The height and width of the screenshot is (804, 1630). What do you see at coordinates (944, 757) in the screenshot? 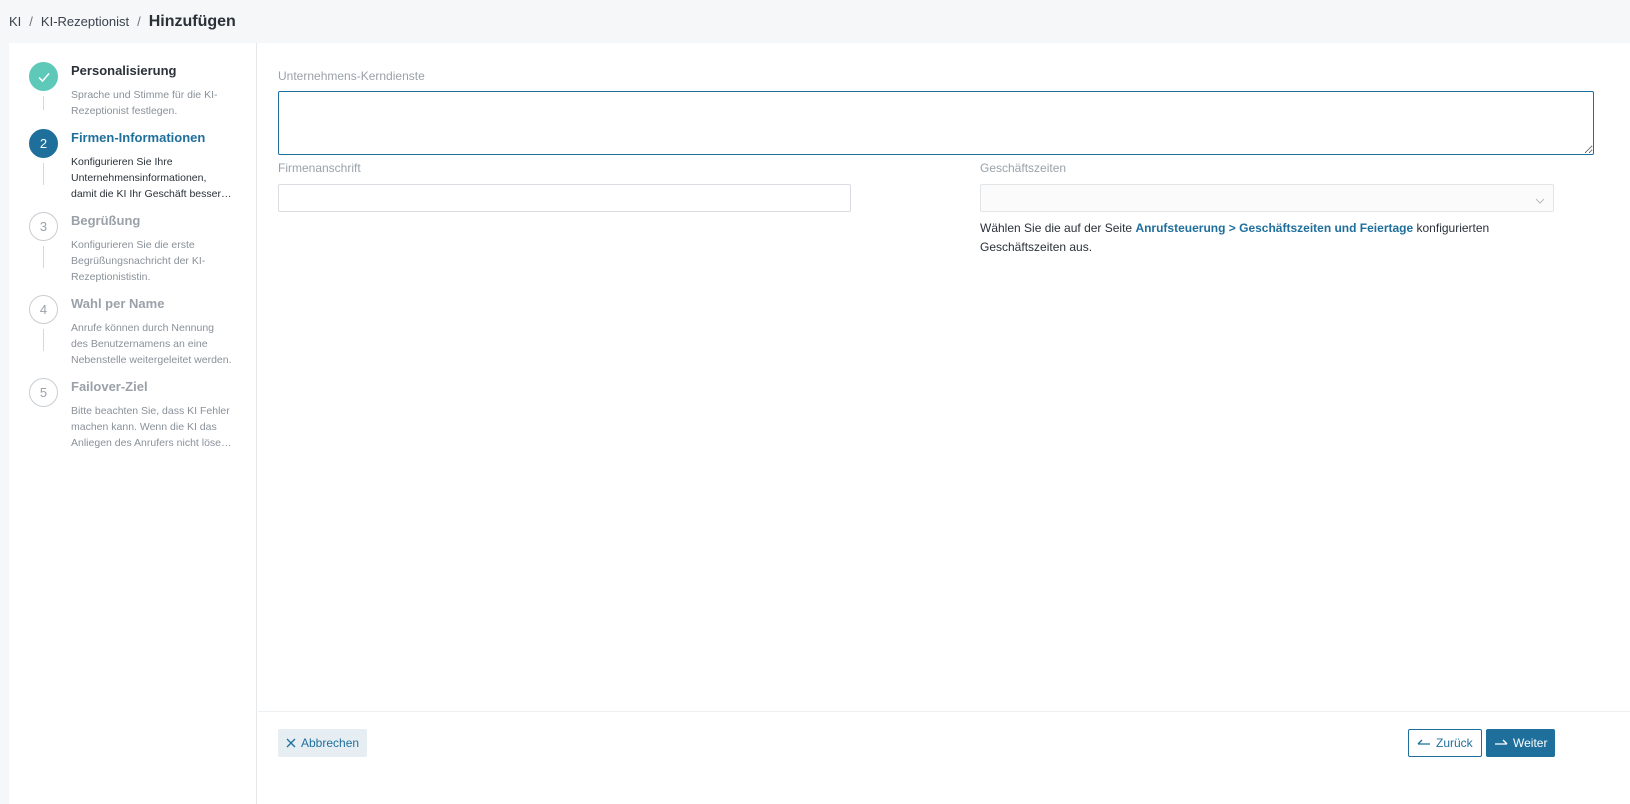
I see `wizard-footer: Abbrechen Zurück Weiter` at bounding box center [944, 757].